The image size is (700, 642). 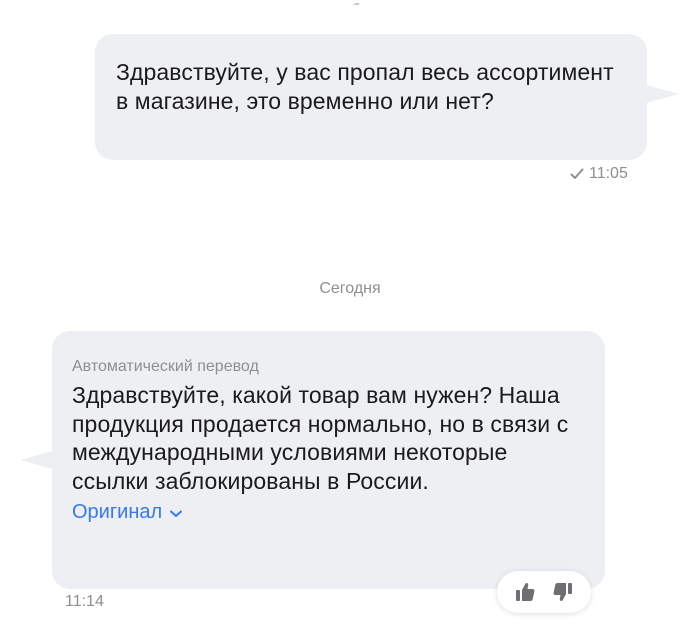 I want to click on chevron-down-icon, so click(x=176, y=513).